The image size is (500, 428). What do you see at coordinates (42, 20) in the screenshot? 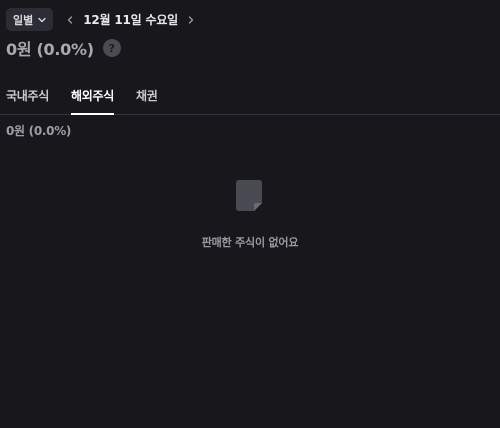
I see `chevron-down-icon` at bounding box center [42, 20].